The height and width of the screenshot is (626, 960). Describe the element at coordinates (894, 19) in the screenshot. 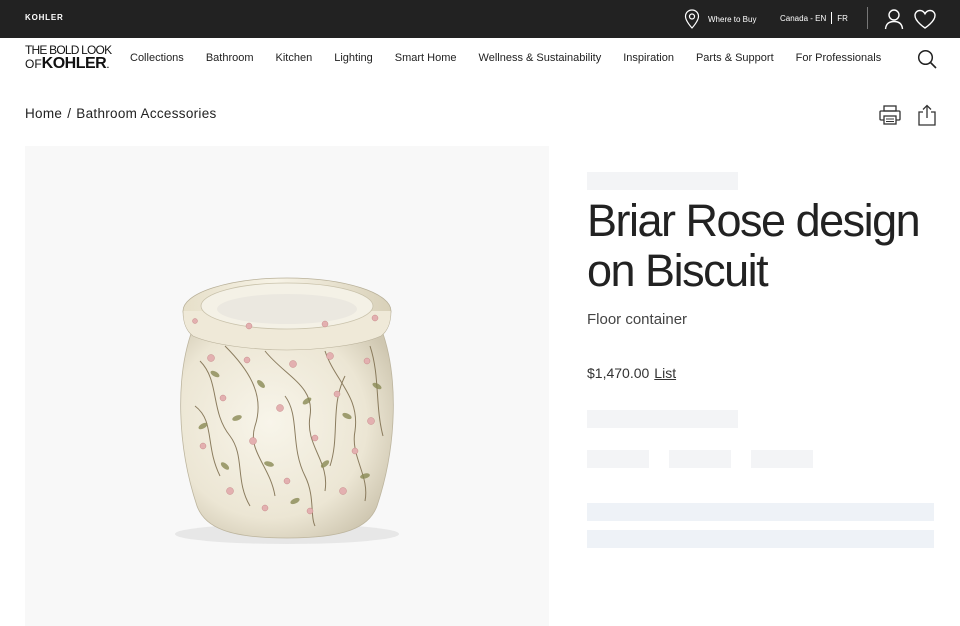

I see `account-button` at that location.